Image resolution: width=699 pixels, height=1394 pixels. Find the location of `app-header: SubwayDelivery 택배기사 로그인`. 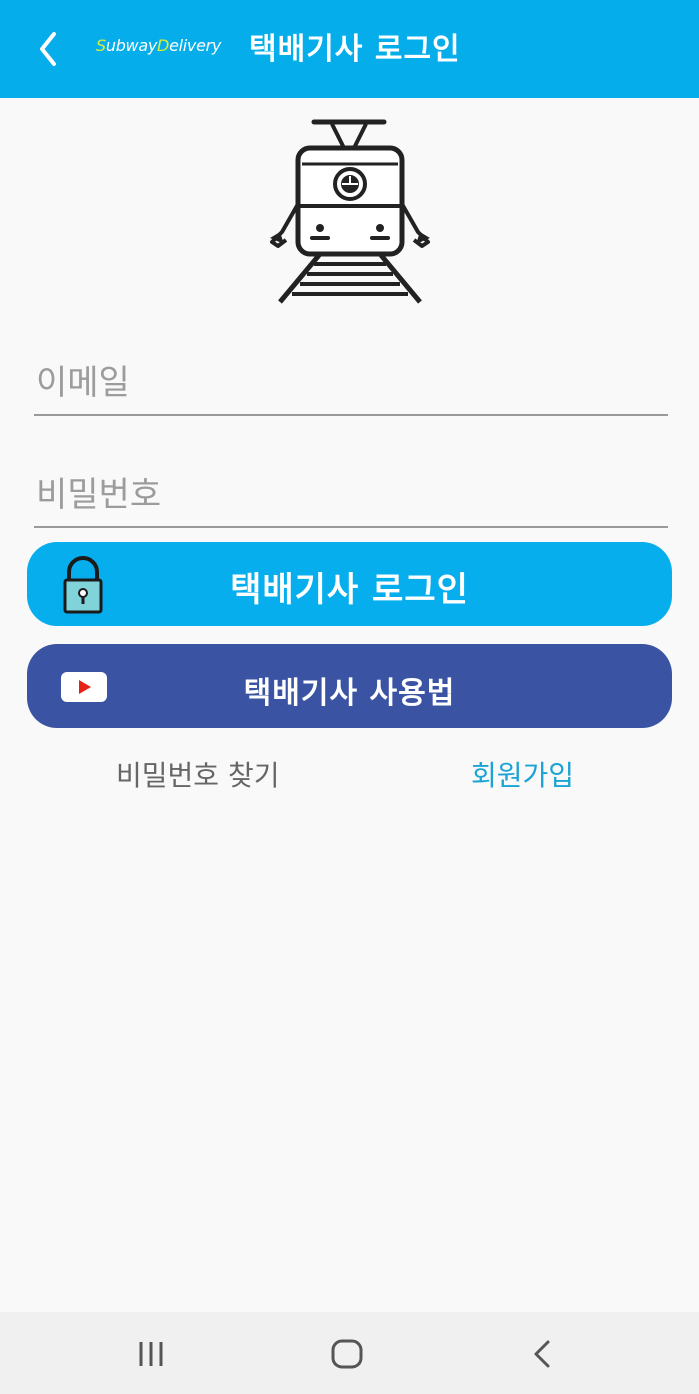

app-header: SubwayDelivery 택배기사 로그인 is located at coordinates (349, 49).